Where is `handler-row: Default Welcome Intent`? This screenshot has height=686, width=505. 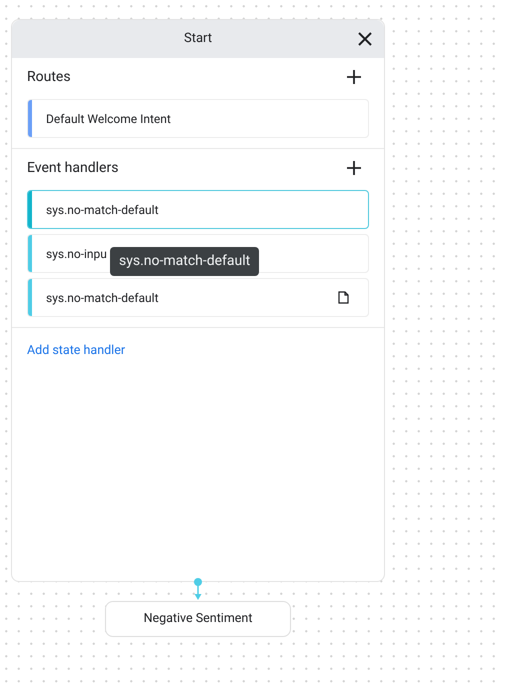
handler-row: Default Welcome Intent is located at coordinates (198, 118).